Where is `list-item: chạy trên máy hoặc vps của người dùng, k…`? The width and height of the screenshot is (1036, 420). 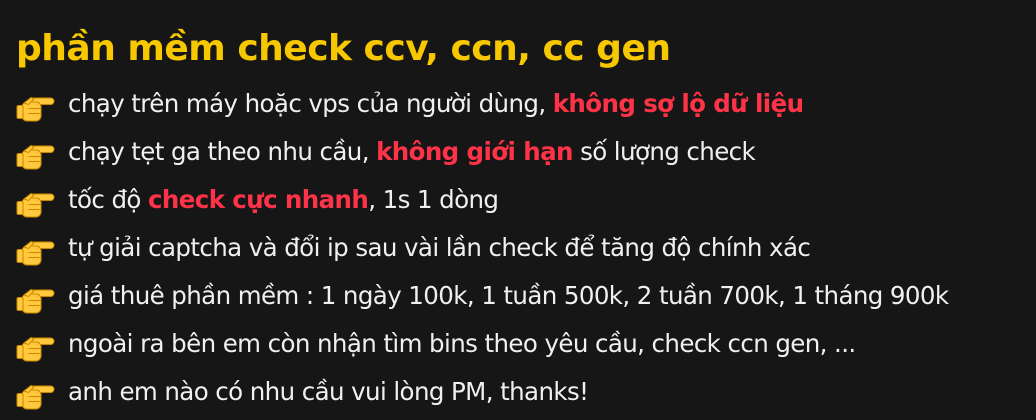 list-item: chạy trên máy hoặc vps của người dùng, k… is located at coordinates (526, 104).